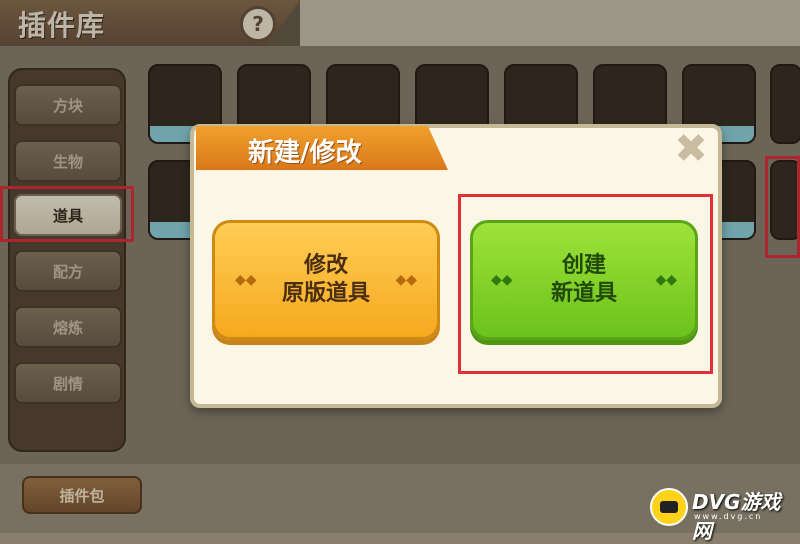  I want to click on dialog-title-tab: 新建/修改, so click(322, 148).